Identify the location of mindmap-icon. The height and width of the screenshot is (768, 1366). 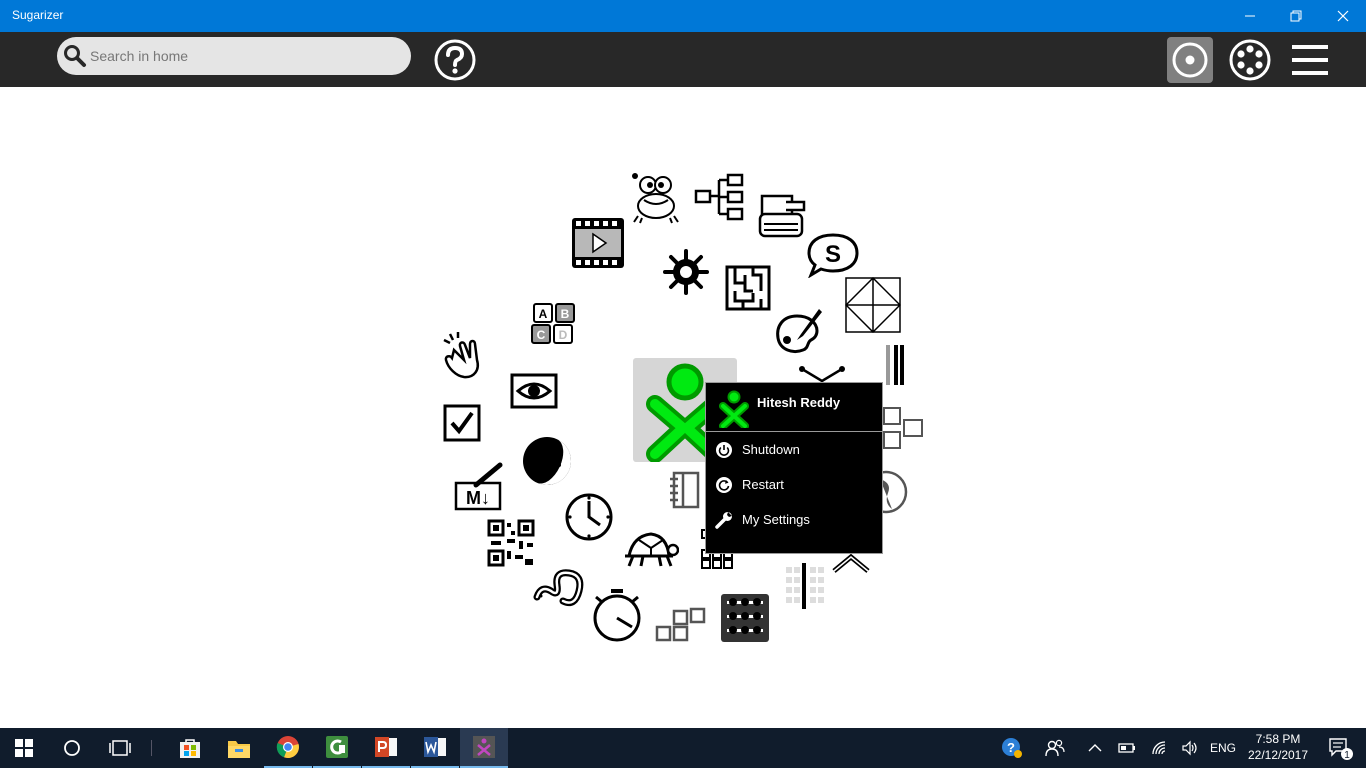
(719, 197).